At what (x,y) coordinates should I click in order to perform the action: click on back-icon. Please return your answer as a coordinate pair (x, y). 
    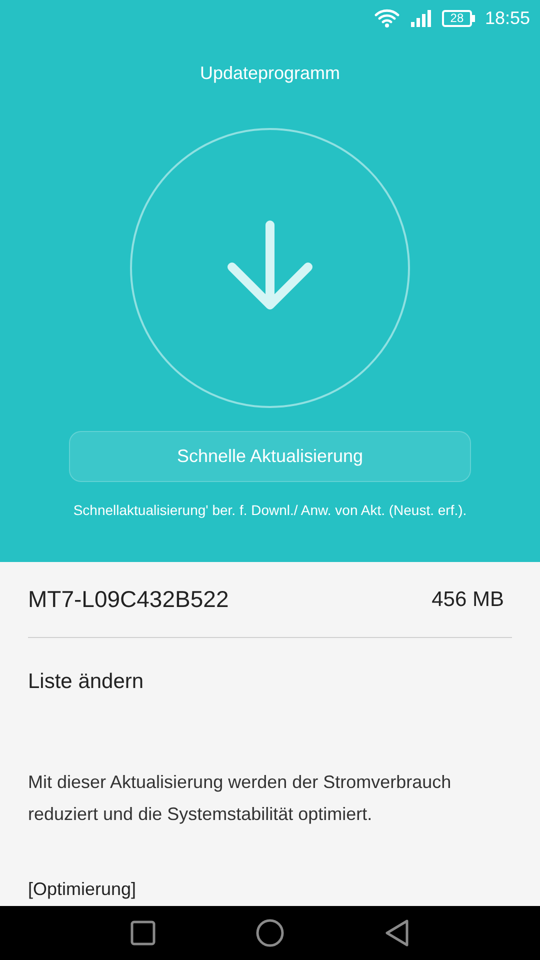
    Looking at the image, I should click on (397, 933).